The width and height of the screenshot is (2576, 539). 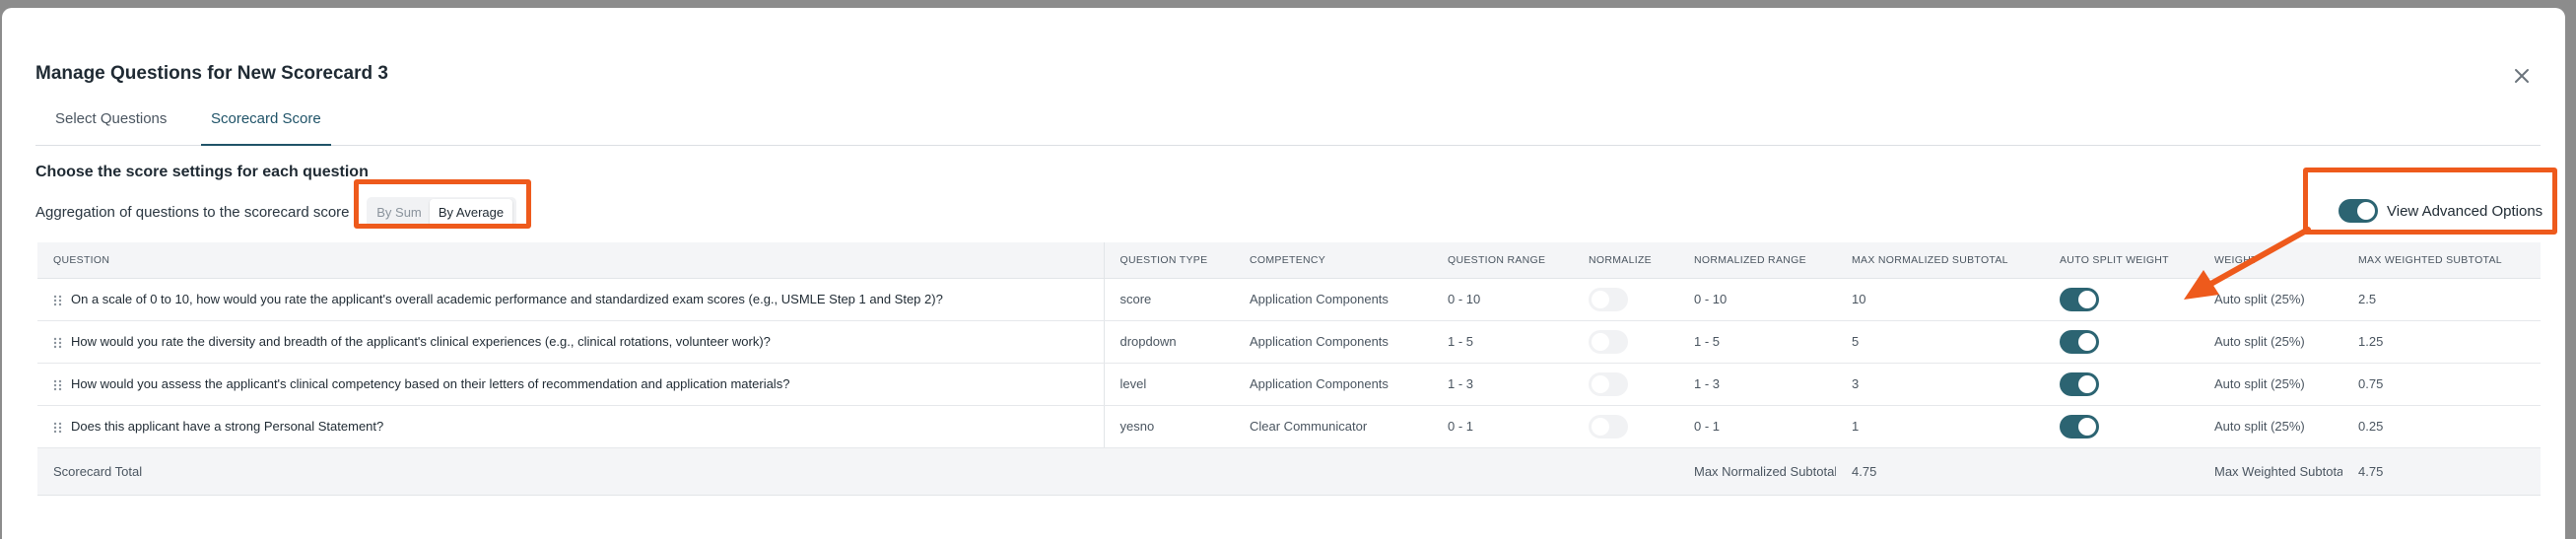 What do you see at coordinates (1940, 342) in the screenshot?
I see `max-normalized-subtotal: 5` at bounding box center [1940, 342].